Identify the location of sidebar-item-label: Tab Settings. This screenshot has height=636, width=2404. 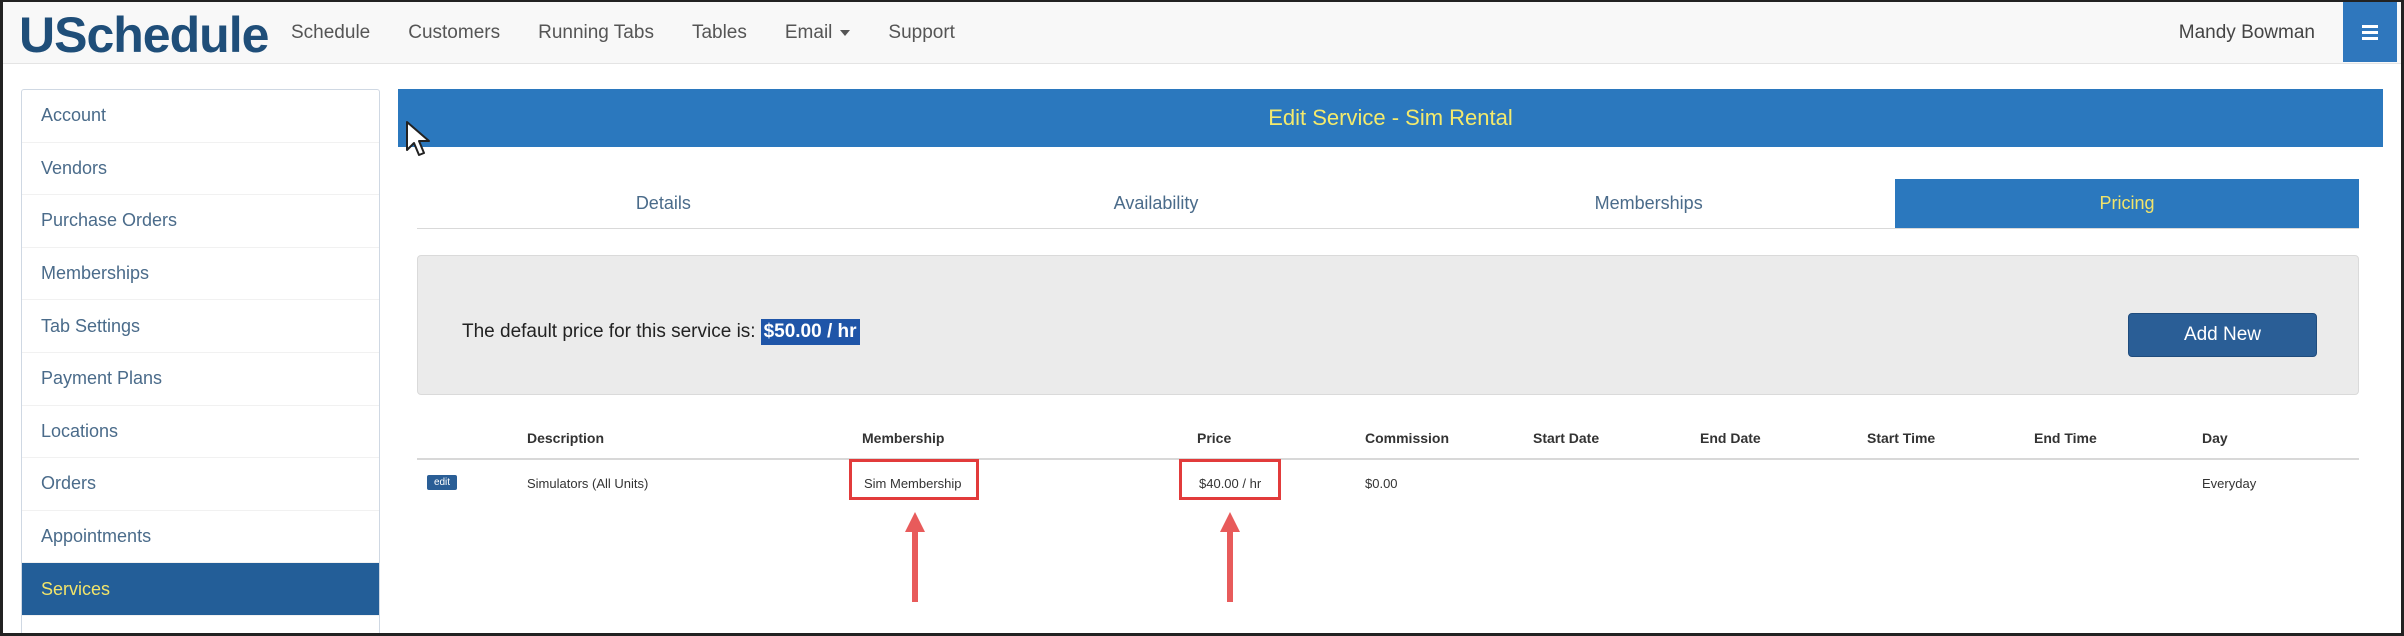
(91, 325).